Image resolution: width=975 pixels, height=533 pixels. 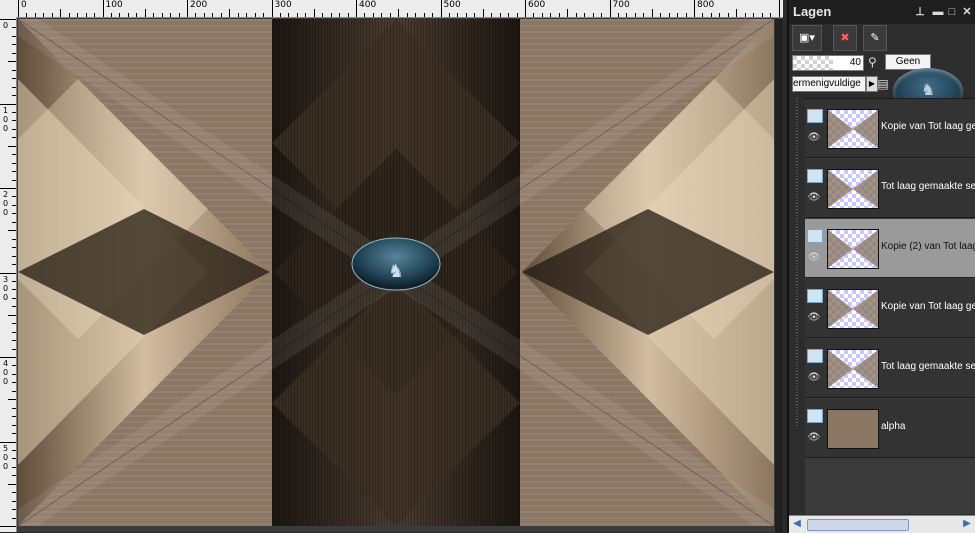 I want to click on layer-properties-button: ✎, so click(x=875, y=38).